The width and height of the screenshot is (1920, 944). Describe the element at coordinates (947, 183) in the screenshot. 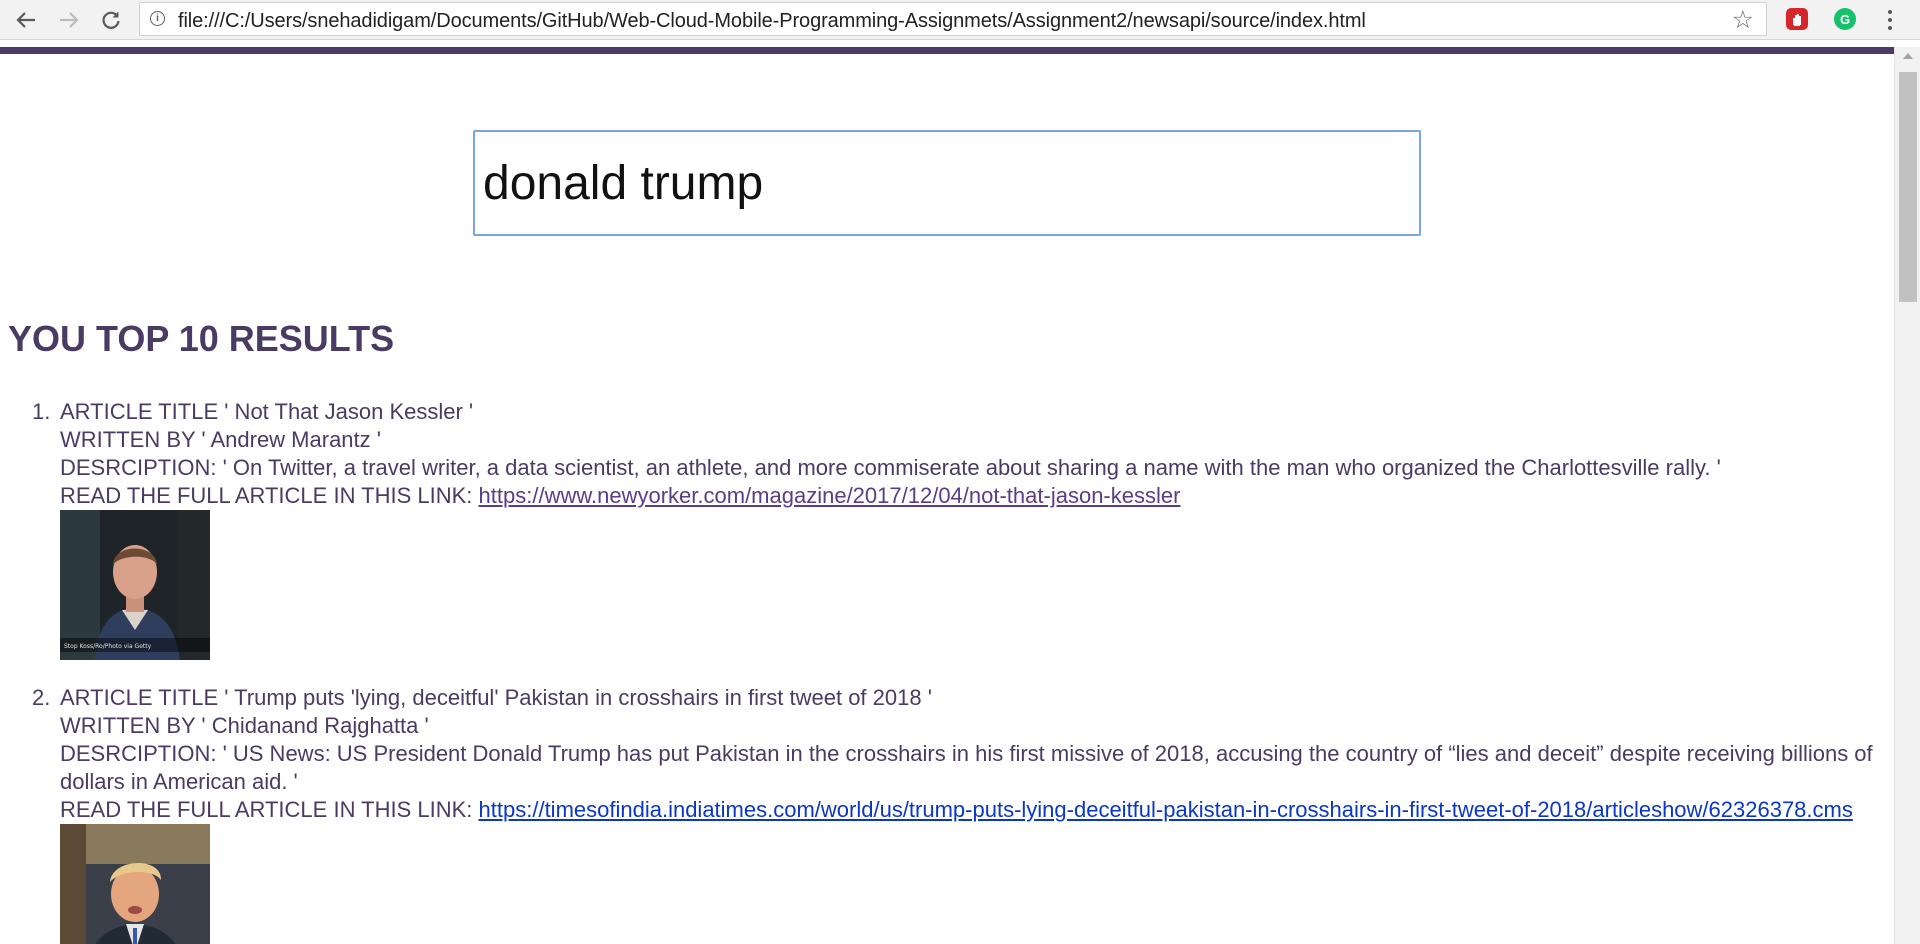

I see `search-input` at that location.